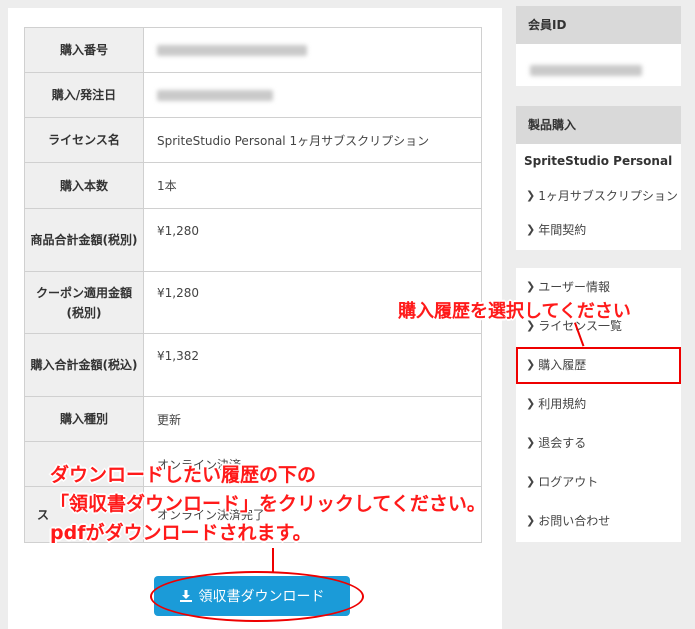 The width and height of the screenshot is (695, 629). Describe the element at coordinates (598, 25) in the screenshot. I see `member-id-title: 会員ID` at that location.